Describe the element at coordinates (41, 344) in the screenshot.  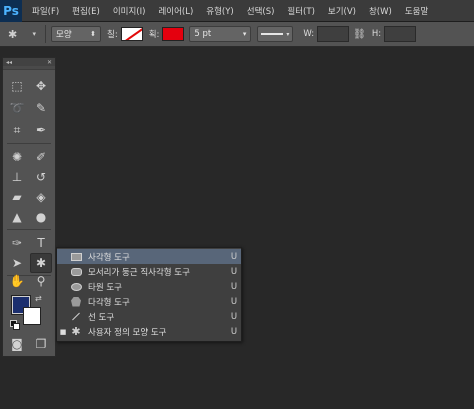
I see `screen-mode-icon: ❐` at that location.